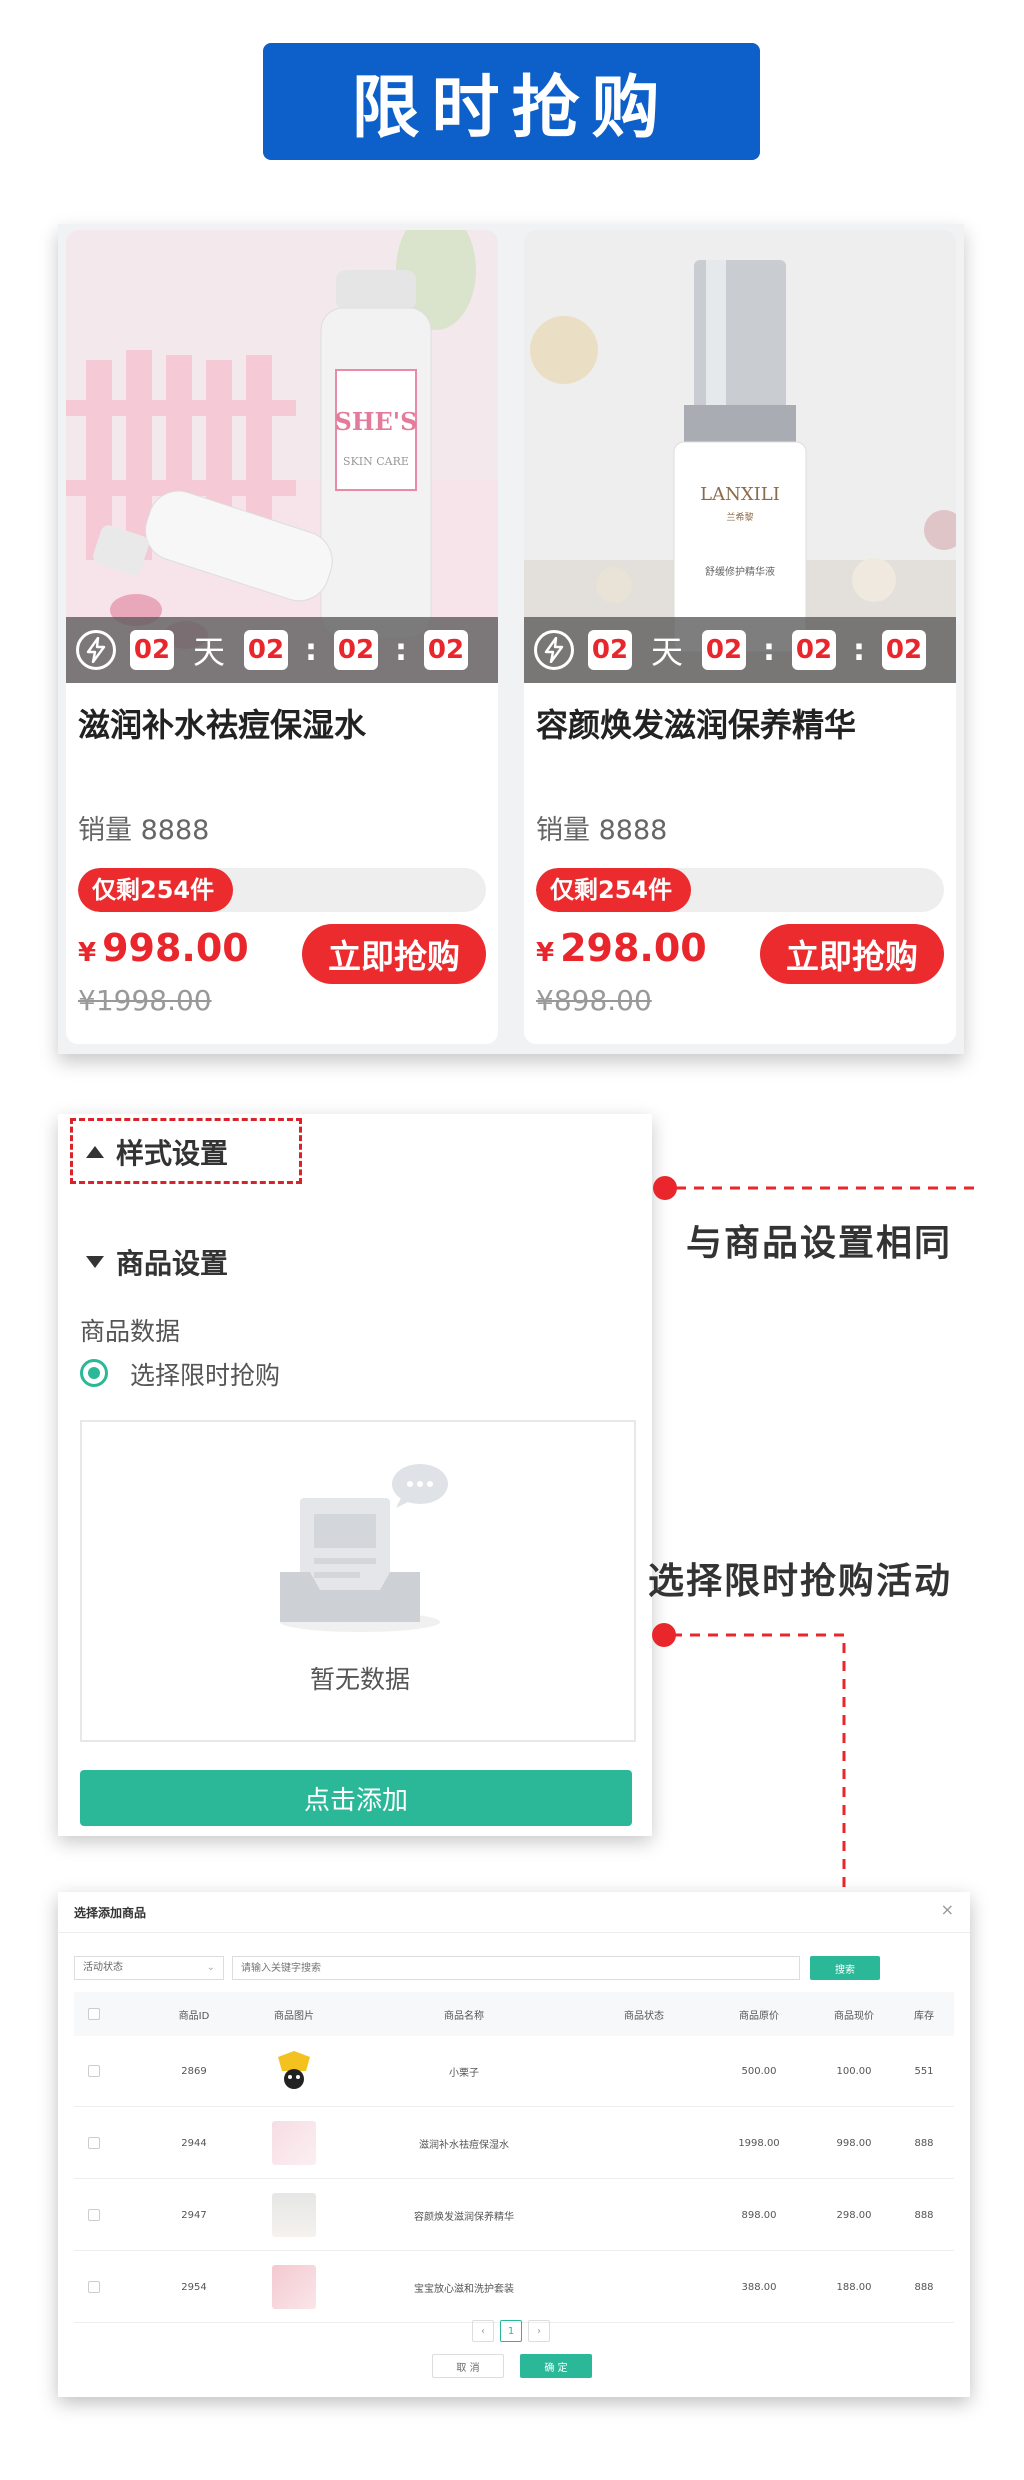  What do you see at coordinates (724, 650) in the screenshot?
I see `countdown-hours: 02` at bounding box center [724, 650].